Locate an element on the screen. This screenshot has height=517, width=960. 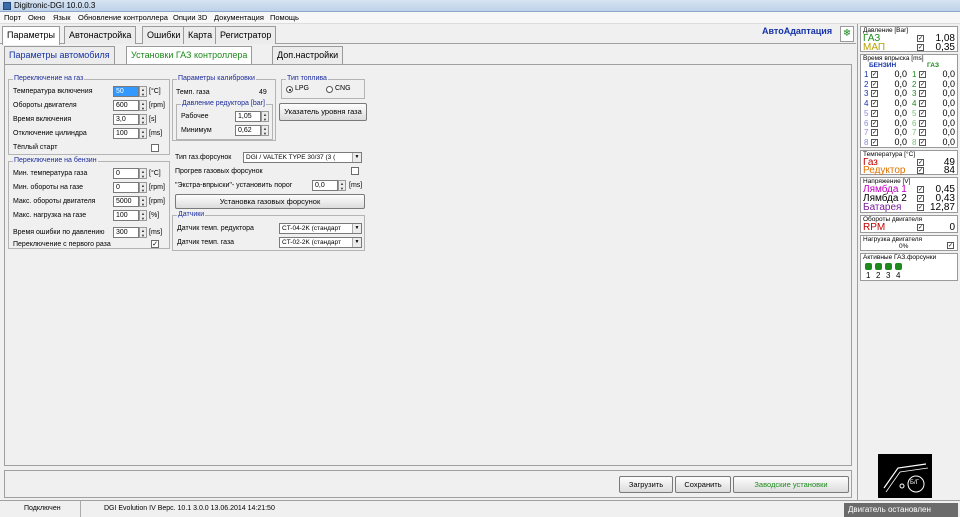
temp-spinner: ▲ ▼ is located at coordinates (143, 91).